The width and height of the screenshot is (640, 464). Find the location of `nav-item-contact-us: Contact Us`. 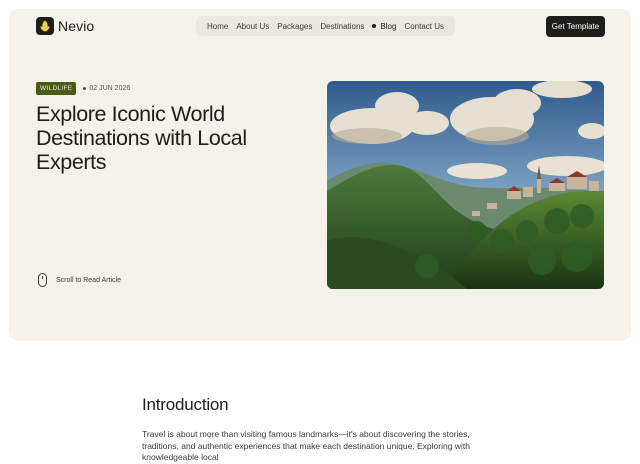

nav-item-contact-us: Contact Us is located at coordinates (424, 26).